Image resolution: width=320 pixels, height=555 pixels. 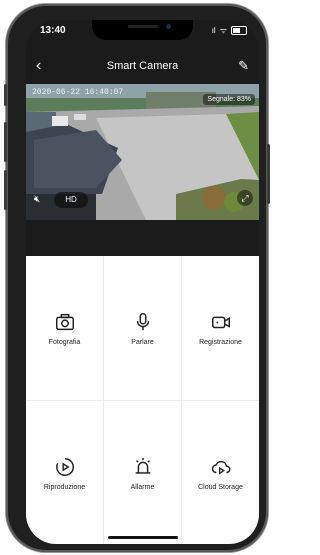 I want to click on action-allarme: Allarme, so click(x=142, y=472).